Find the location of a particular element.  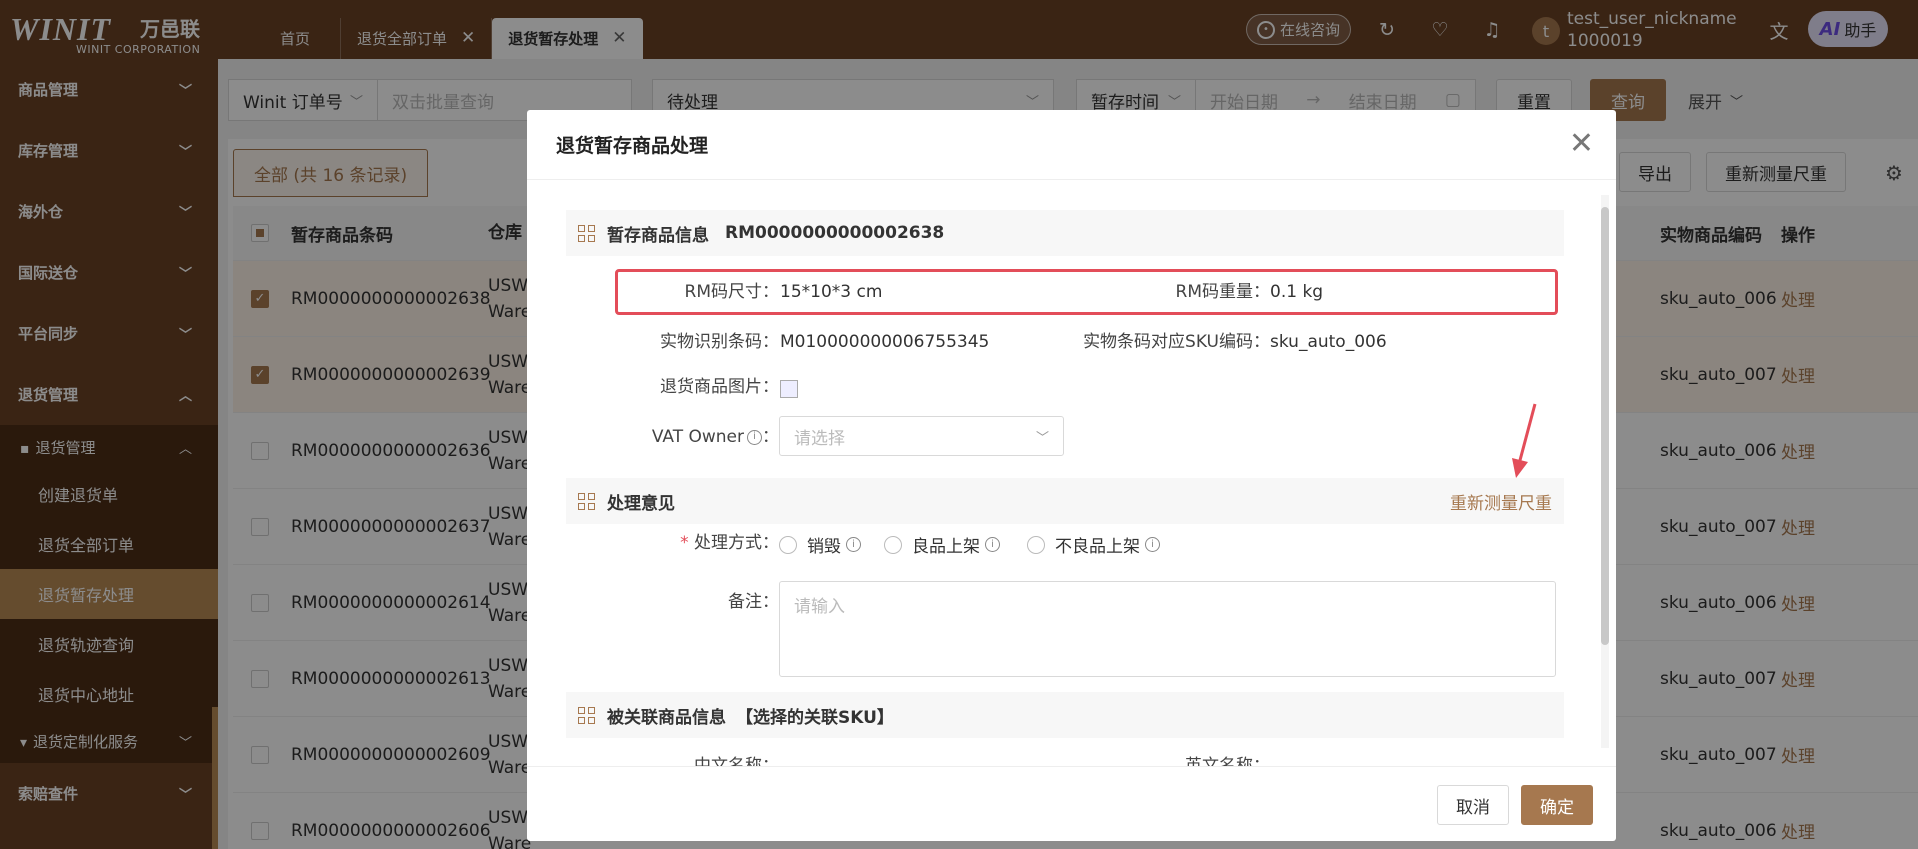

radio-good-shelf: 良品上架 i is located at coordinates (942, 544).